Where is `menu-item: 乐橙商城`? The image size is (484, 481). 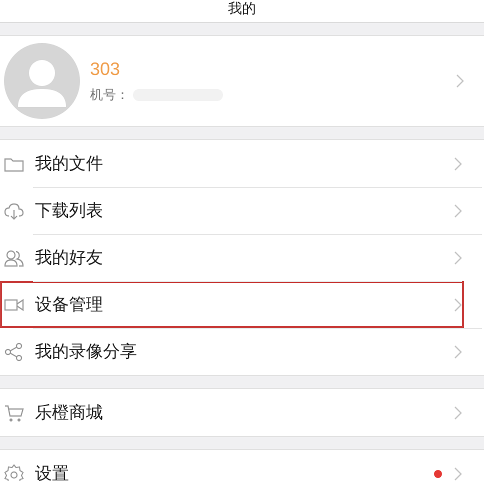 menu-item: 乐橙商城 is located at coordinates (242, 412).